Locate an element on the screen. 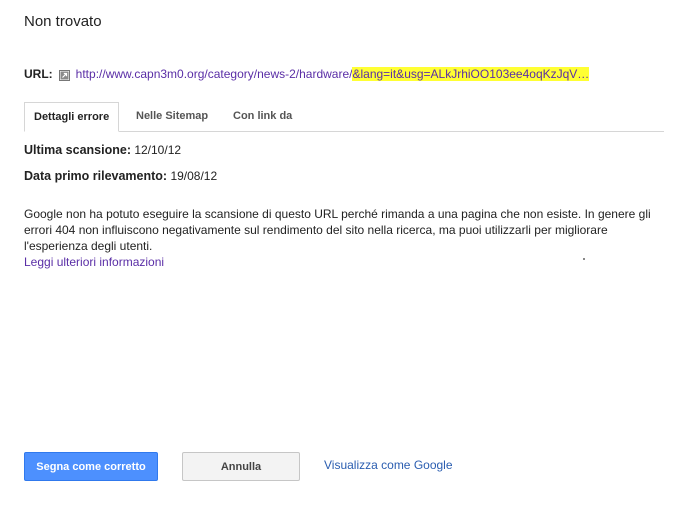  first-detected-label: Data primo rilevamento: is located at coordinates (96, 176).